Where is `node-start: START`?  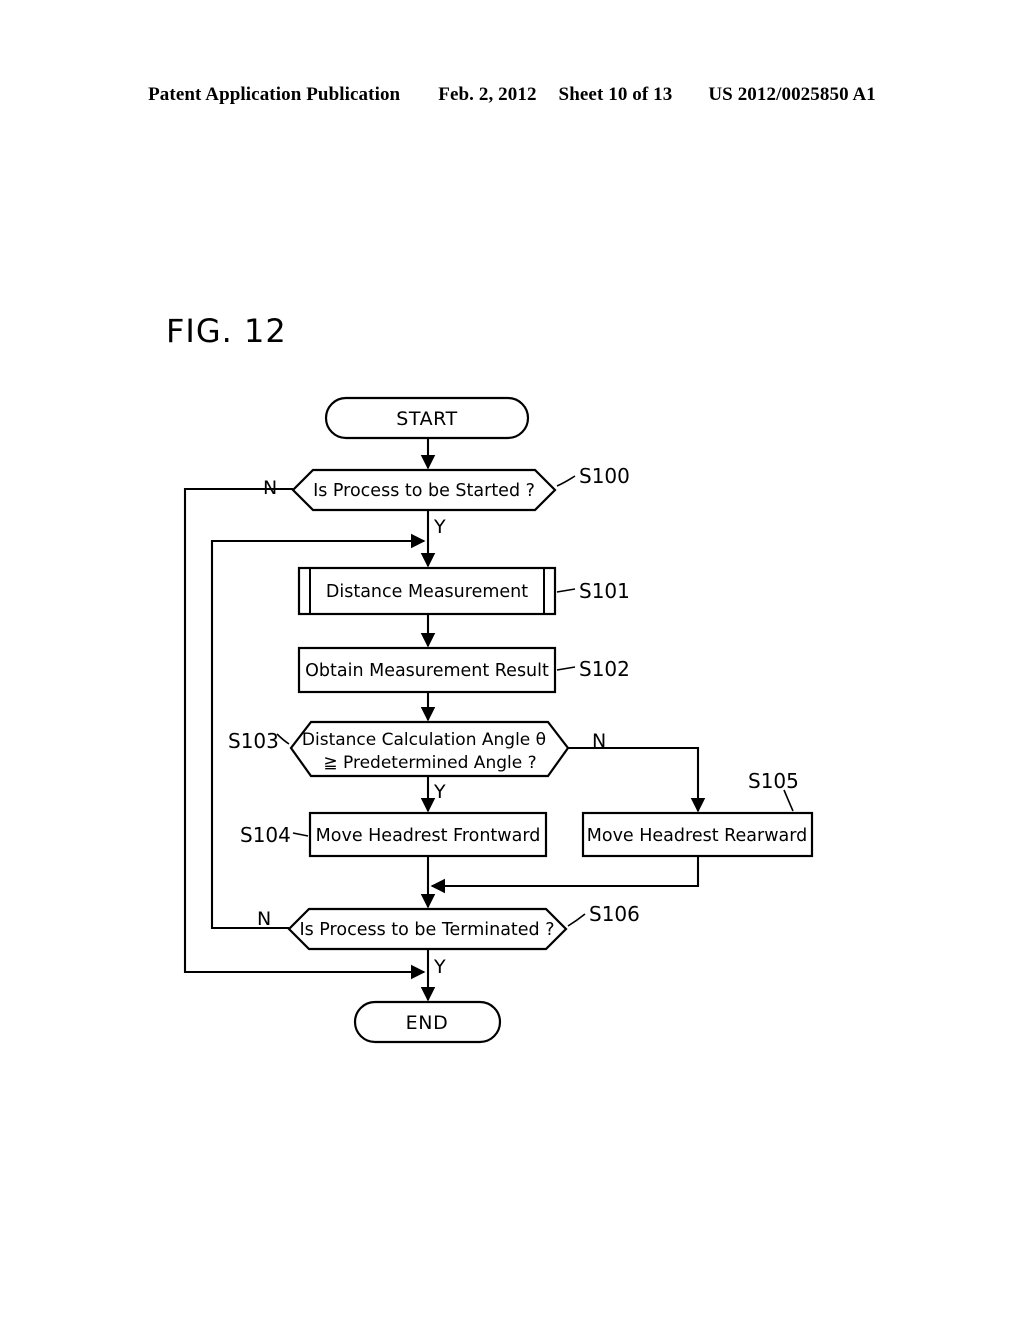
node-start: START is located at coordinates (427, 418).